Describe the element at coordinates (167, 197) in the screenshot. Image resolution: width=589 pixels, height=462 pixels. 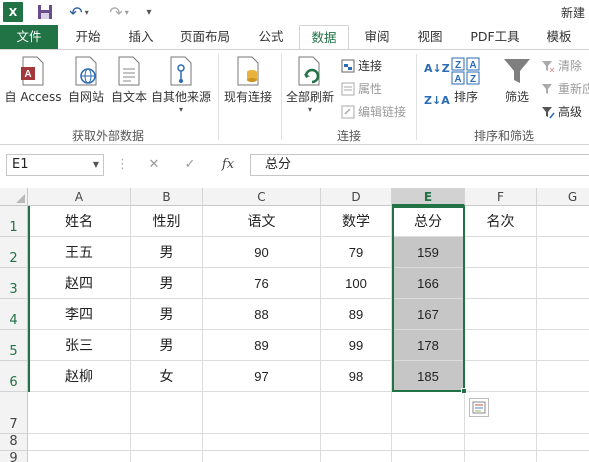
I see `column-header-b: B` at that location.